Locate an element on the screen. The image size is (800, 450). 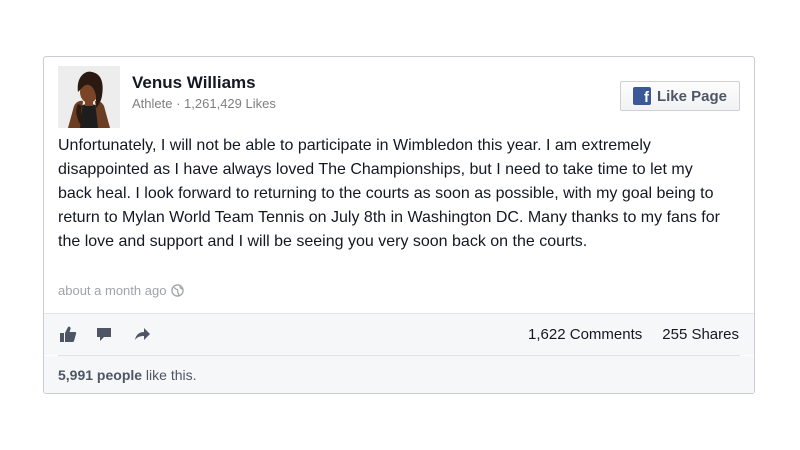
globe-icon is located at coordinates (178, 290).